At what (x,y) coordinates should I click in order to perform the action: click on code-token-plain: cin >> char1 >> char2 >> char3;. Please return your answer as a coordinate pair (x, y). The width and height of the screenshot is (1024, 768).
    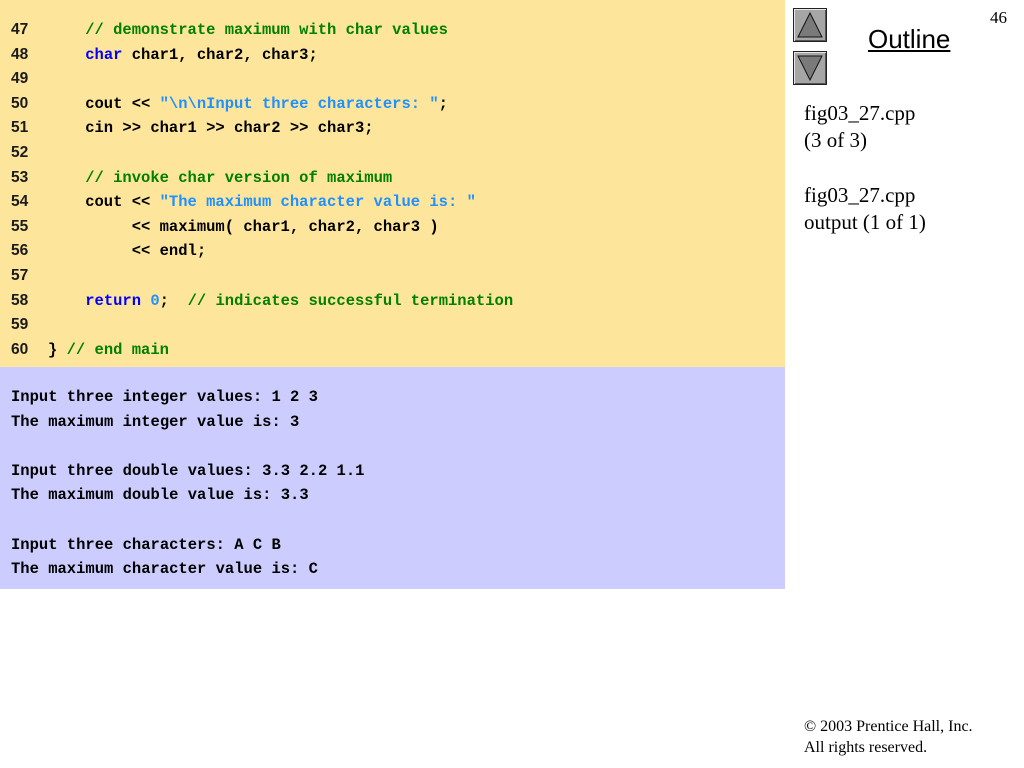
    Looking at the image, I should click on (211, 128).